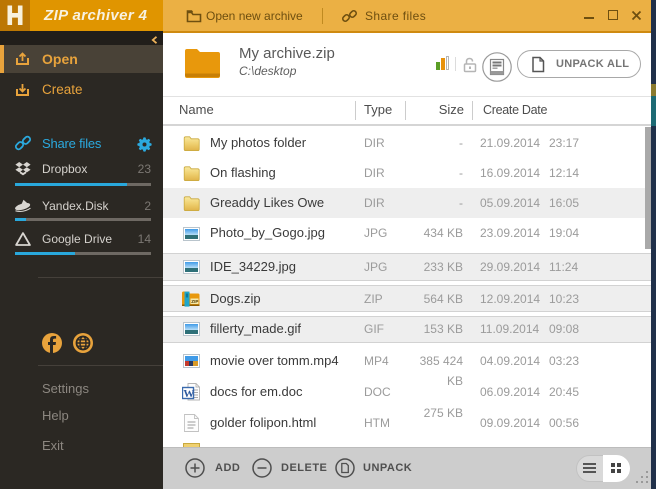 Image resolution: width=656 pixels, height=489 pixels. Describe the element at coordinates (188, 394) in the screenshot. I see `svg-text: W` at that location.